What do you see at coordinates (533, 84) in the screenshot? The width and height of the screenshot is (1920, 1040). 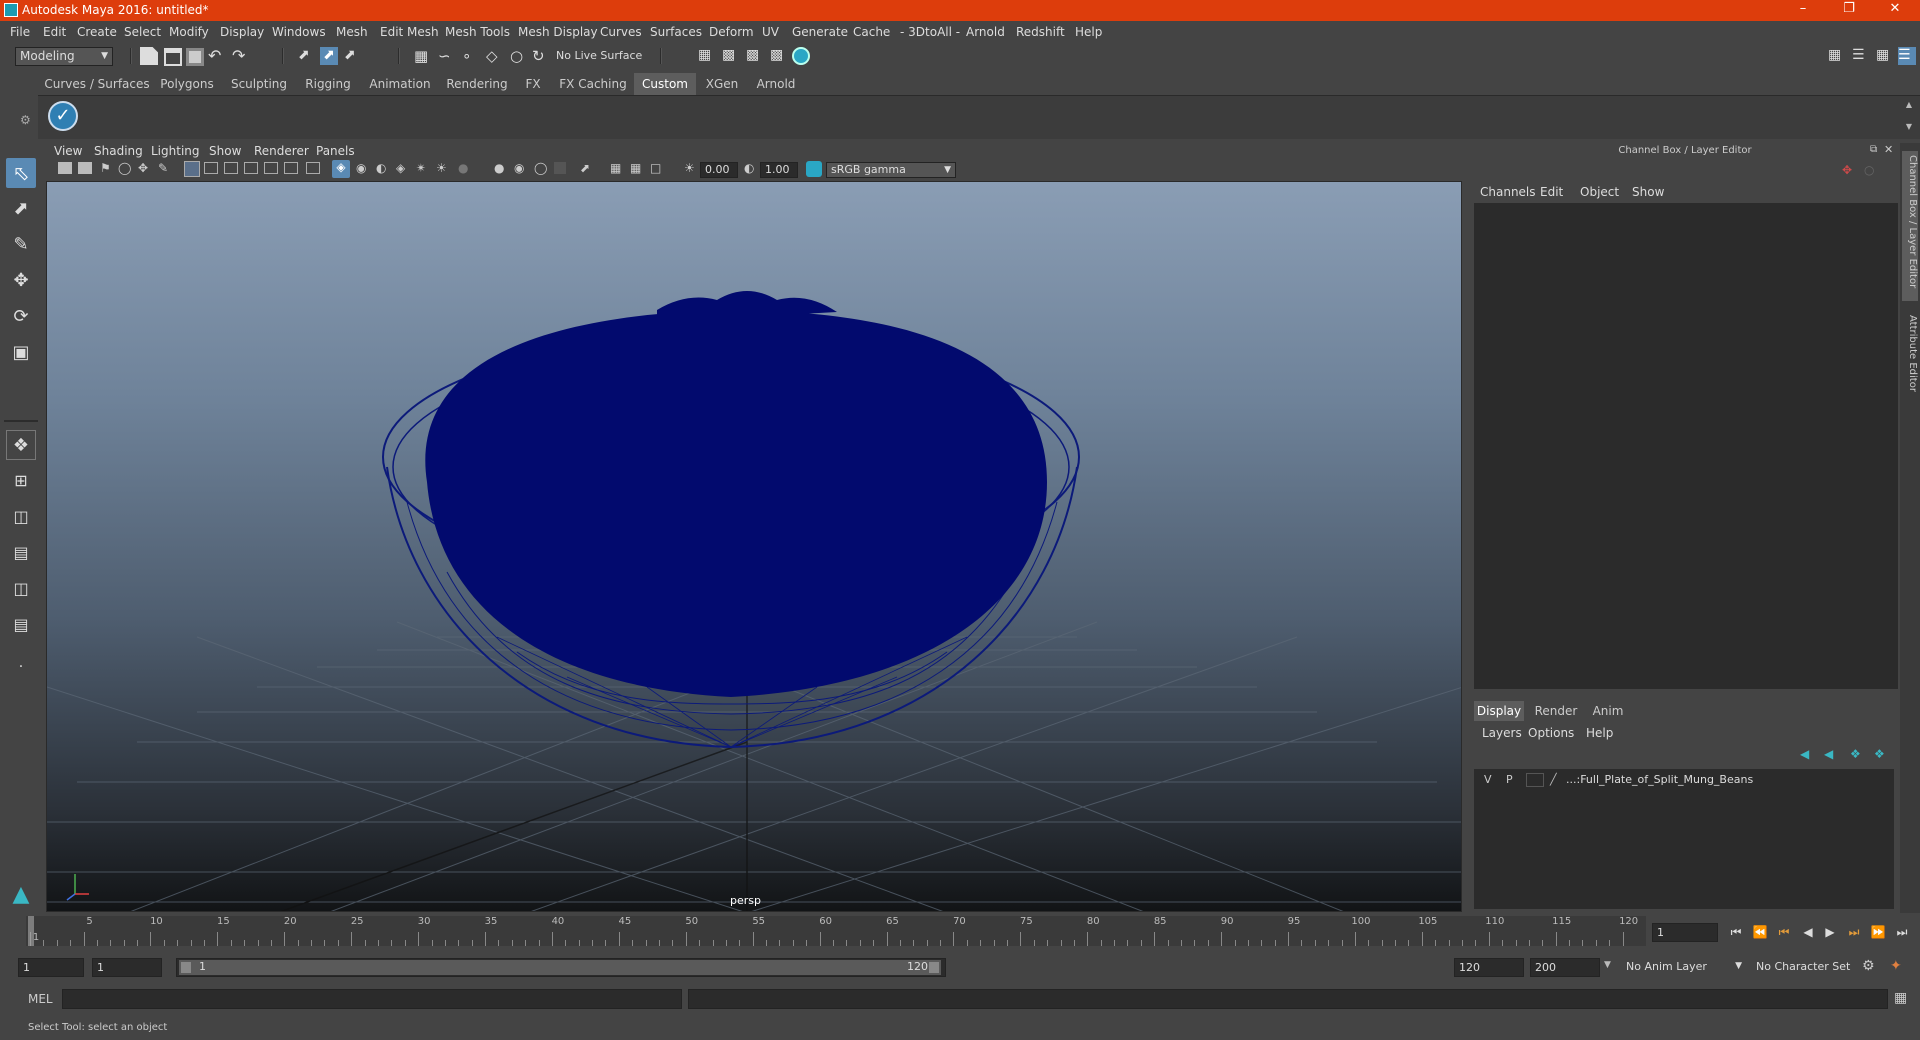 I see `shelf-tab-fx: FX` at bounding box center [533, 84].